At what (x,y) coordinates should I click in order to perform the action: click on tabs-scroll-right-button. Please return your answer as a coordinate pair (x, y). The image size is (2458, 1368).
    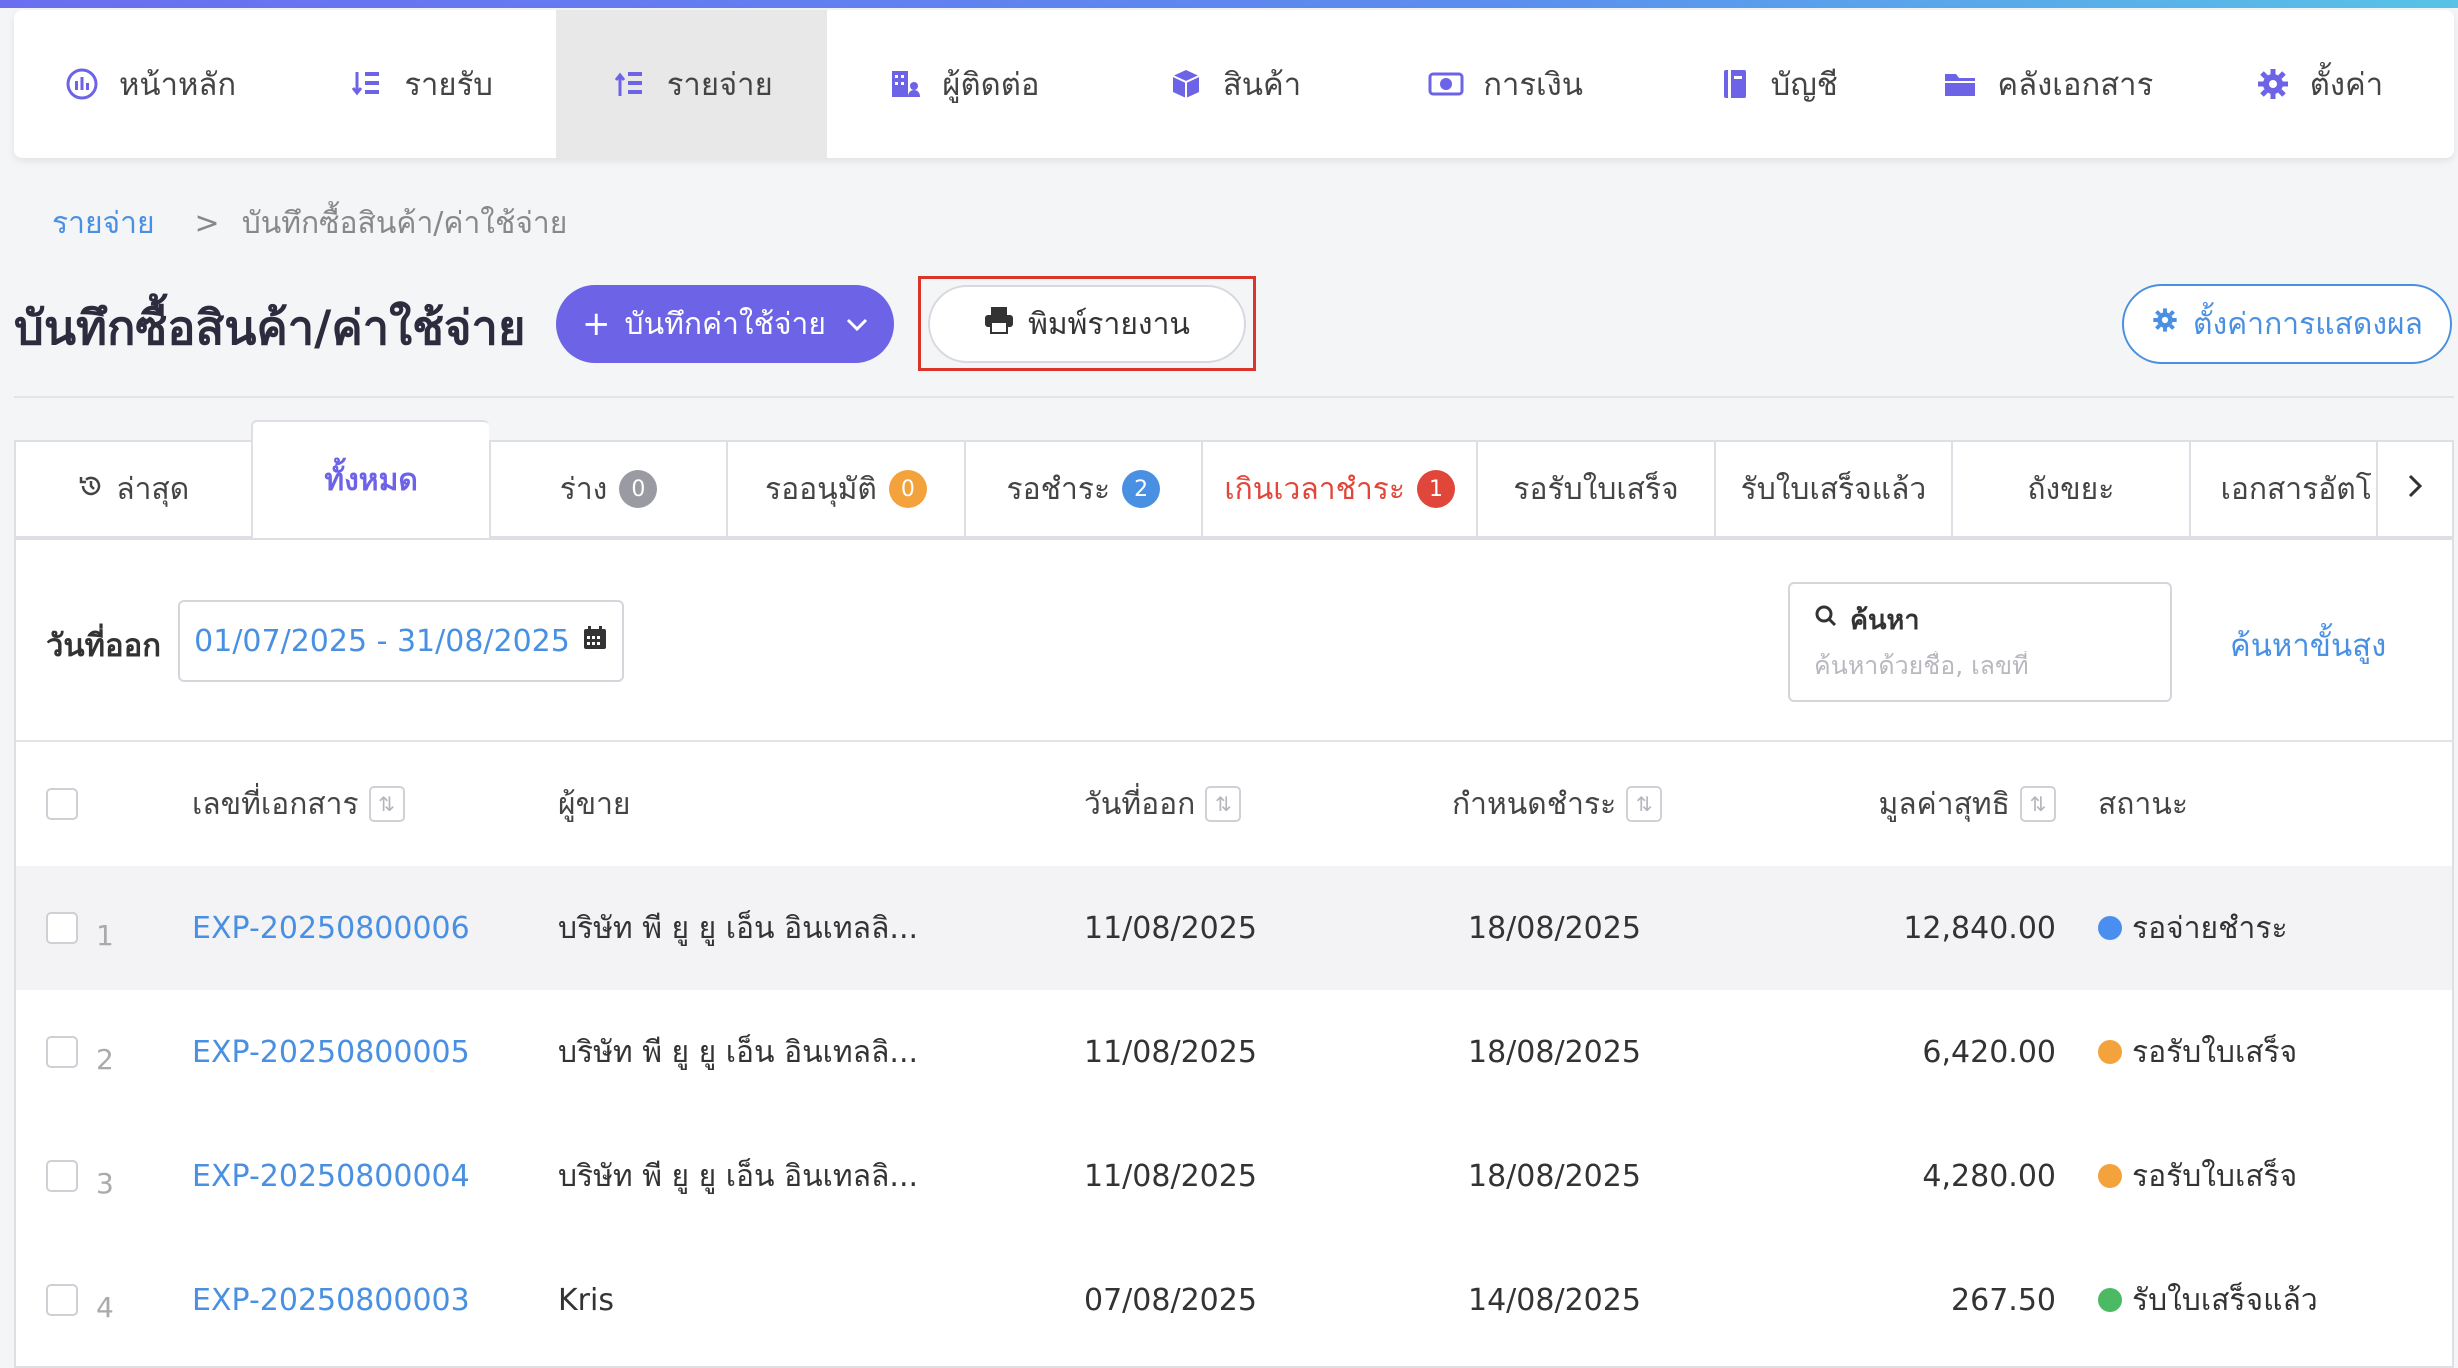
    Looking at the image, I should click on (2415, 489).